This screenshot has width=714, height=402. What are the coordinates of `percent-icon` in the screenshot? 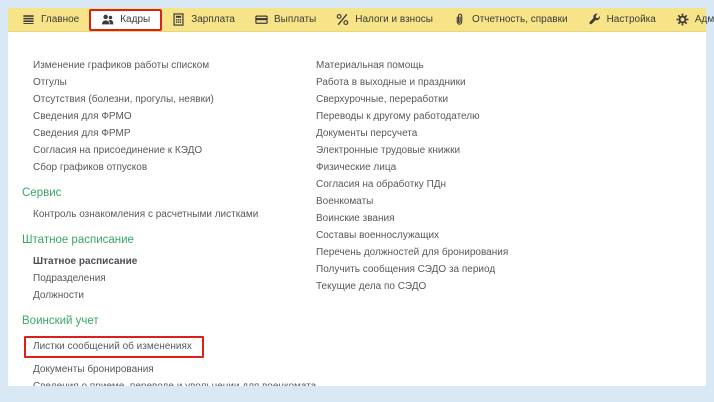 It's located at (342, 19).